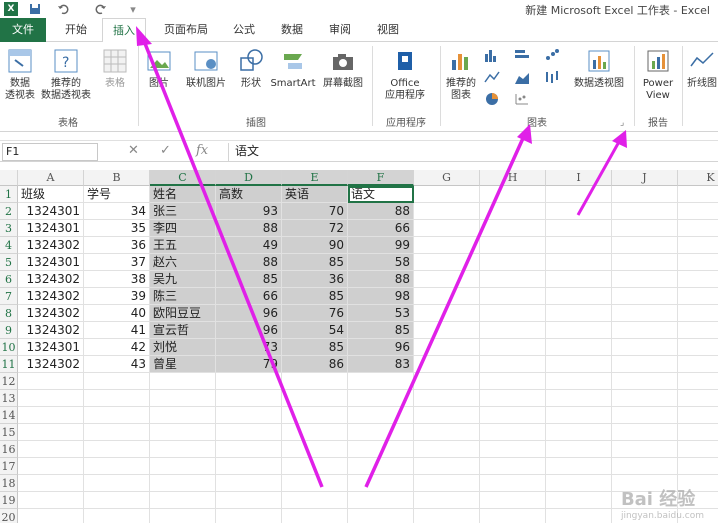 The width and height of the screenshot is (718, 523). Describe the element at coordinates (9, 500) in the screenshot. I see `row-header-19: 19` at that location.